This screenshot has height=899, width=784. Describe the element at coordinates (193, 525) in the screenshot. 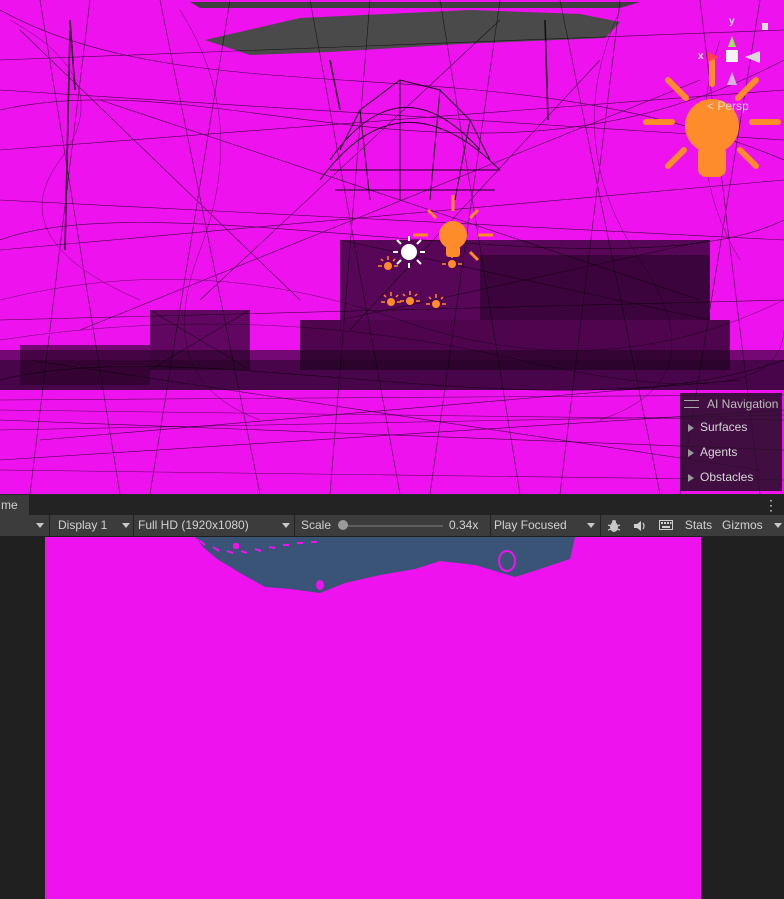

I see `resolution-label: Full HD (1920x1080)` at that location.